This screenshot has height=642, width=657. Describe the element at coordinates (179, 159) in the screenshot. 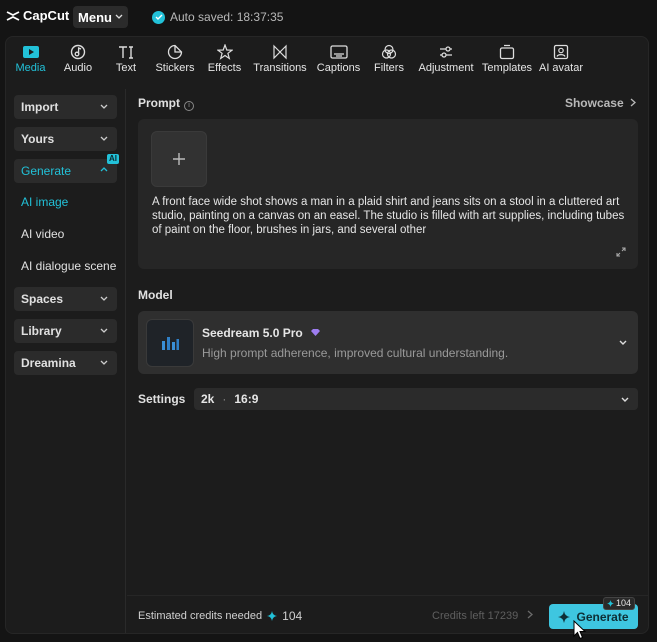

I see `add-reference-button` at that location.